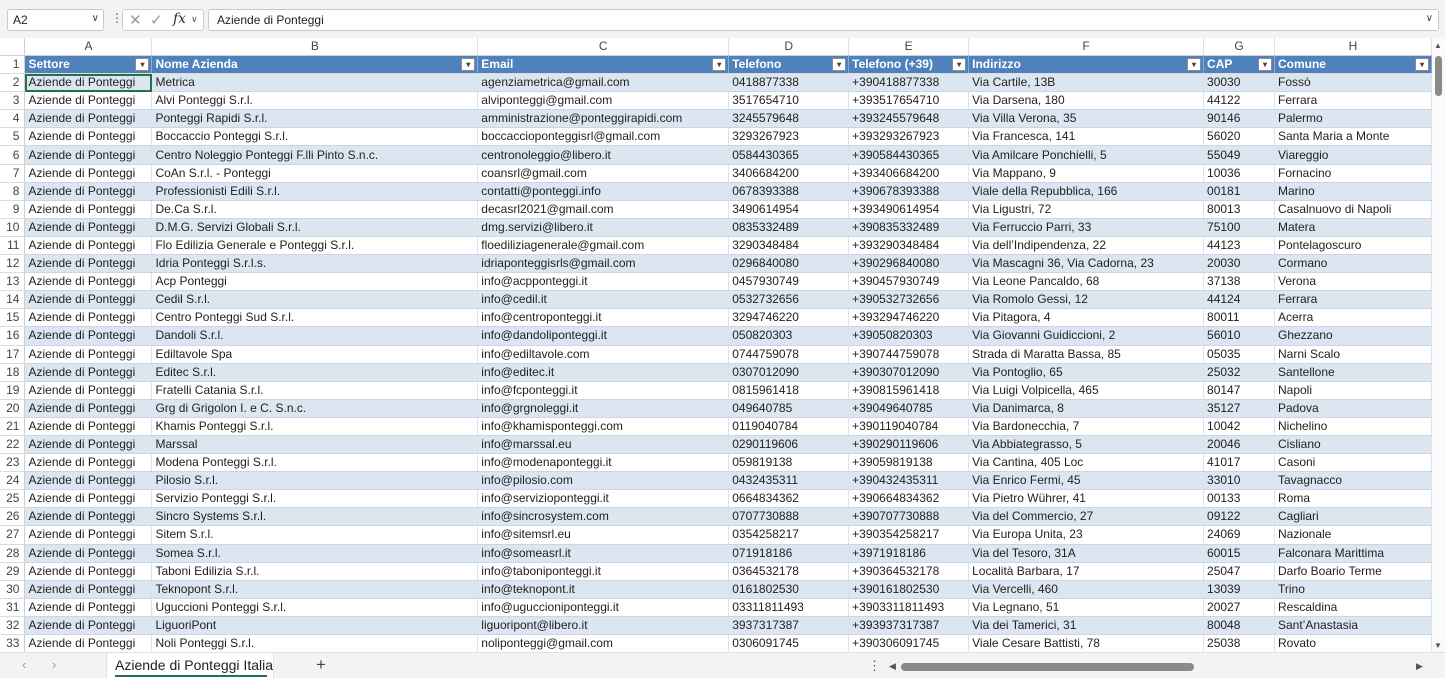  I want to click on table-cell: info@marssal.eu, so click(603, 445).